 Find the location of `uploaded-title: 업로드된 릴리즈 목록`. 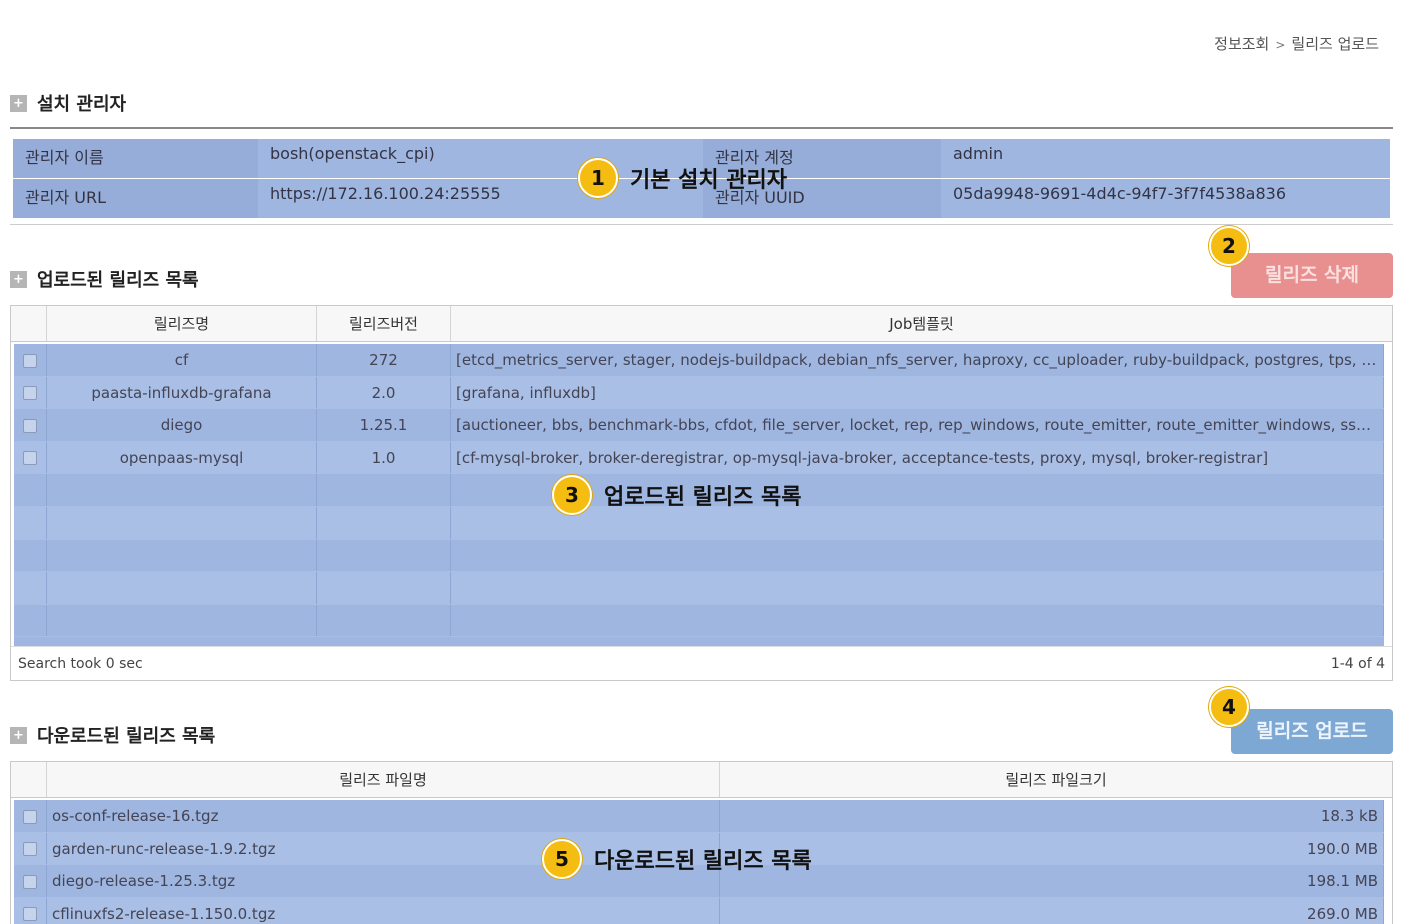

uploaded-title: 업로드된 릴리즈 목록 is located at coordinates (118, 280).